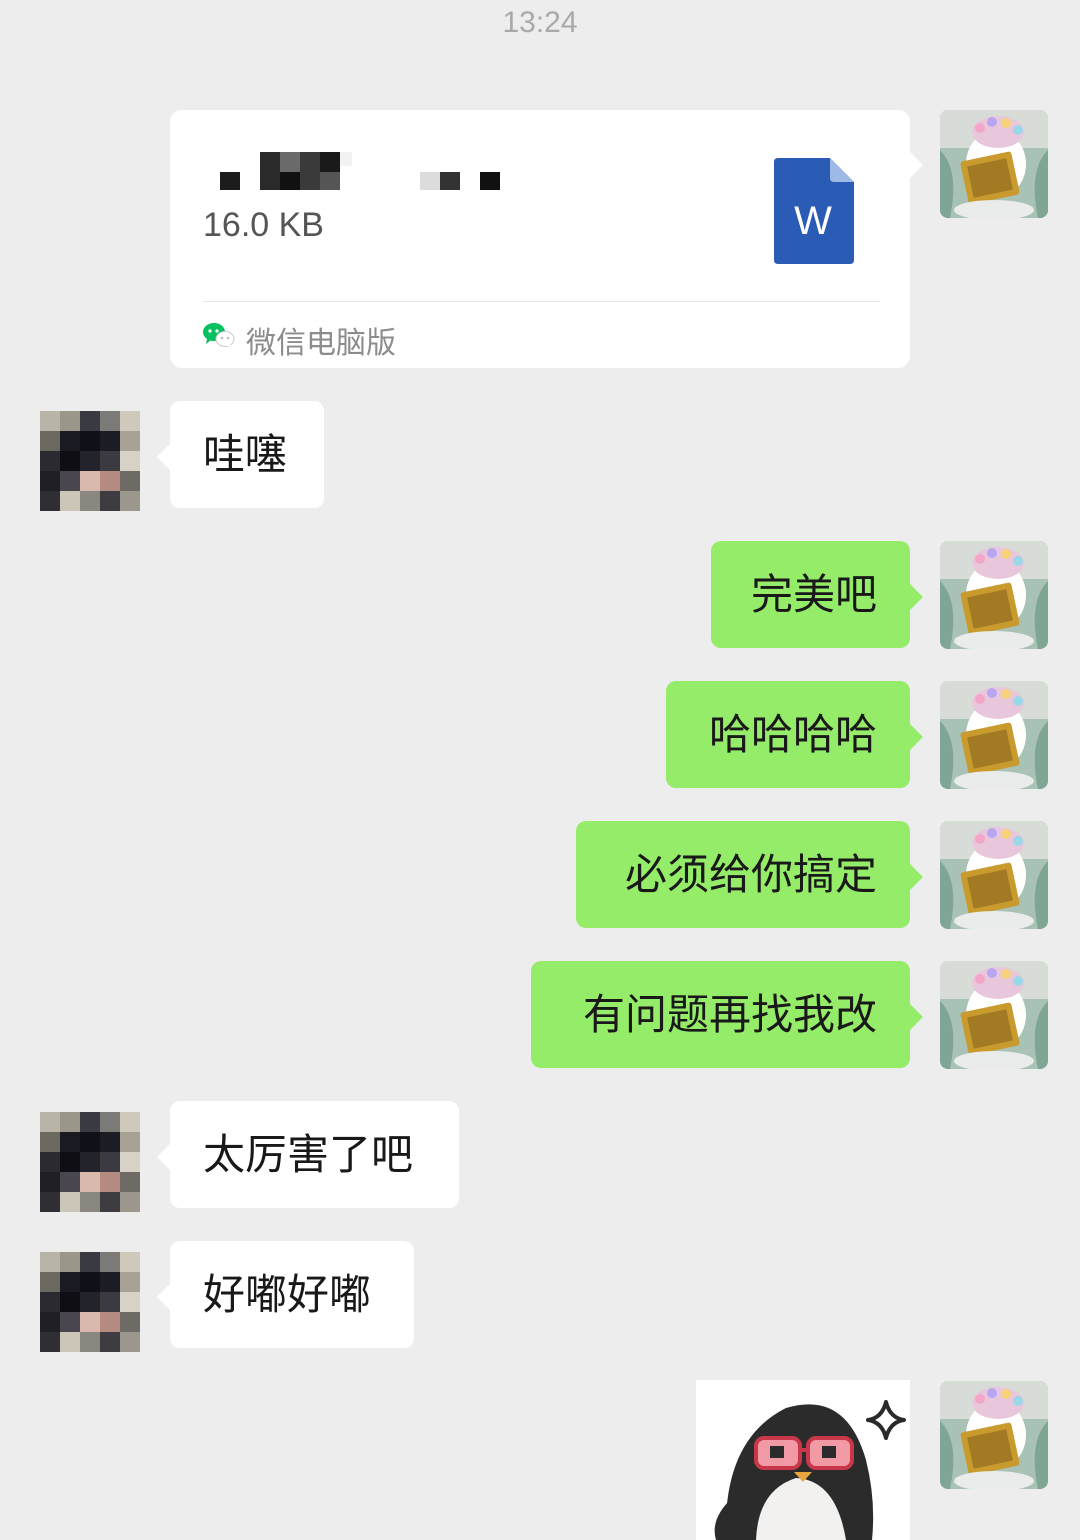 This screenshot has height=1540, width=1080. What do you see at coordinates (292, 1294) in the screenshot?
I see `incoming-message-bubble: 好嘟好嘟` at bounding box center [292, 1294].